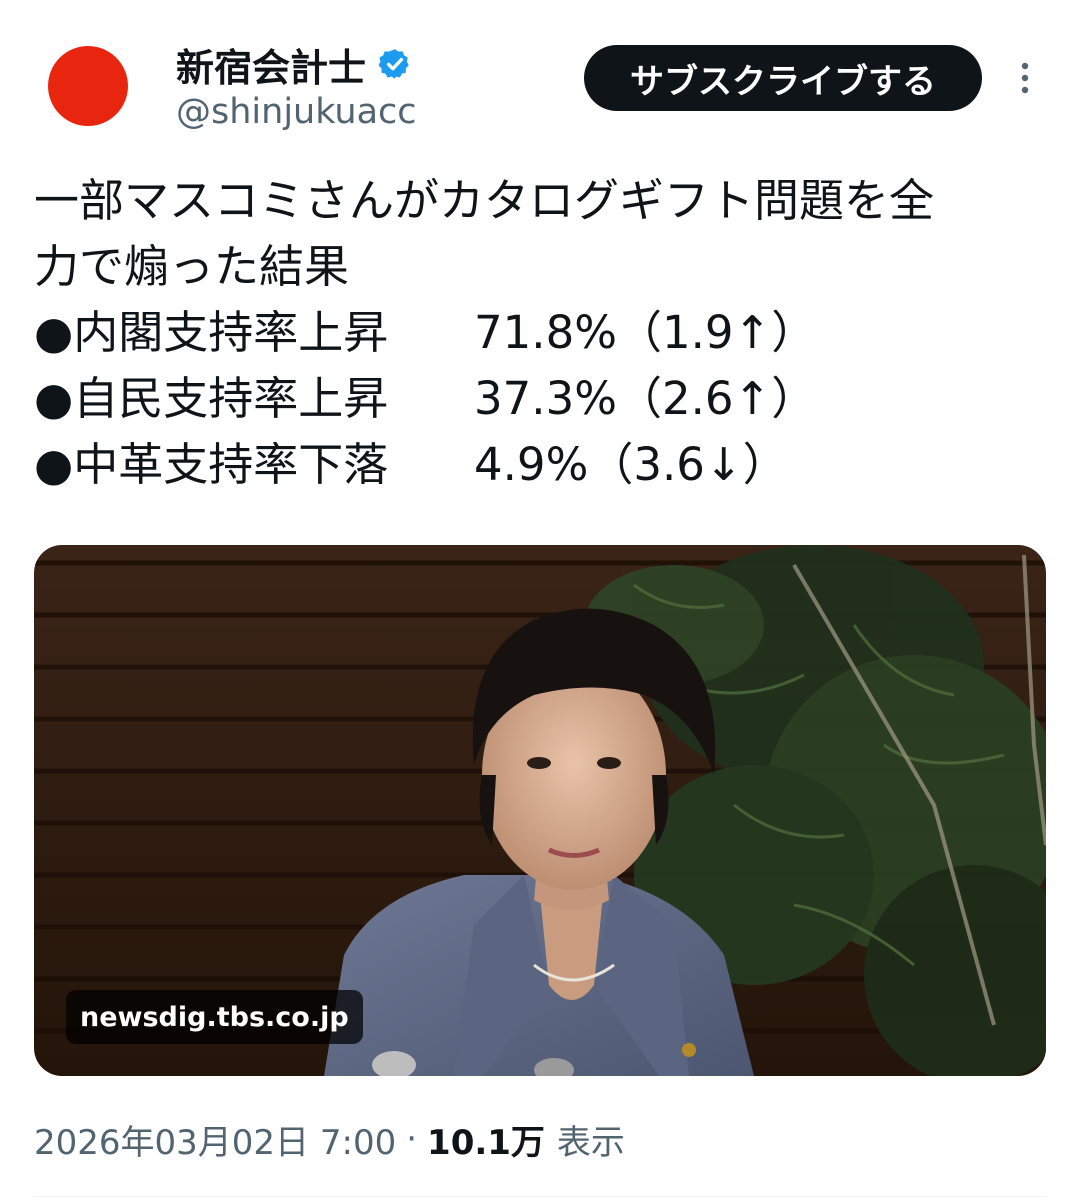  Describe the element at coordinates (211, 398) in the screenshot. I see `stat-label: ●自民支持率上昇` at that location.